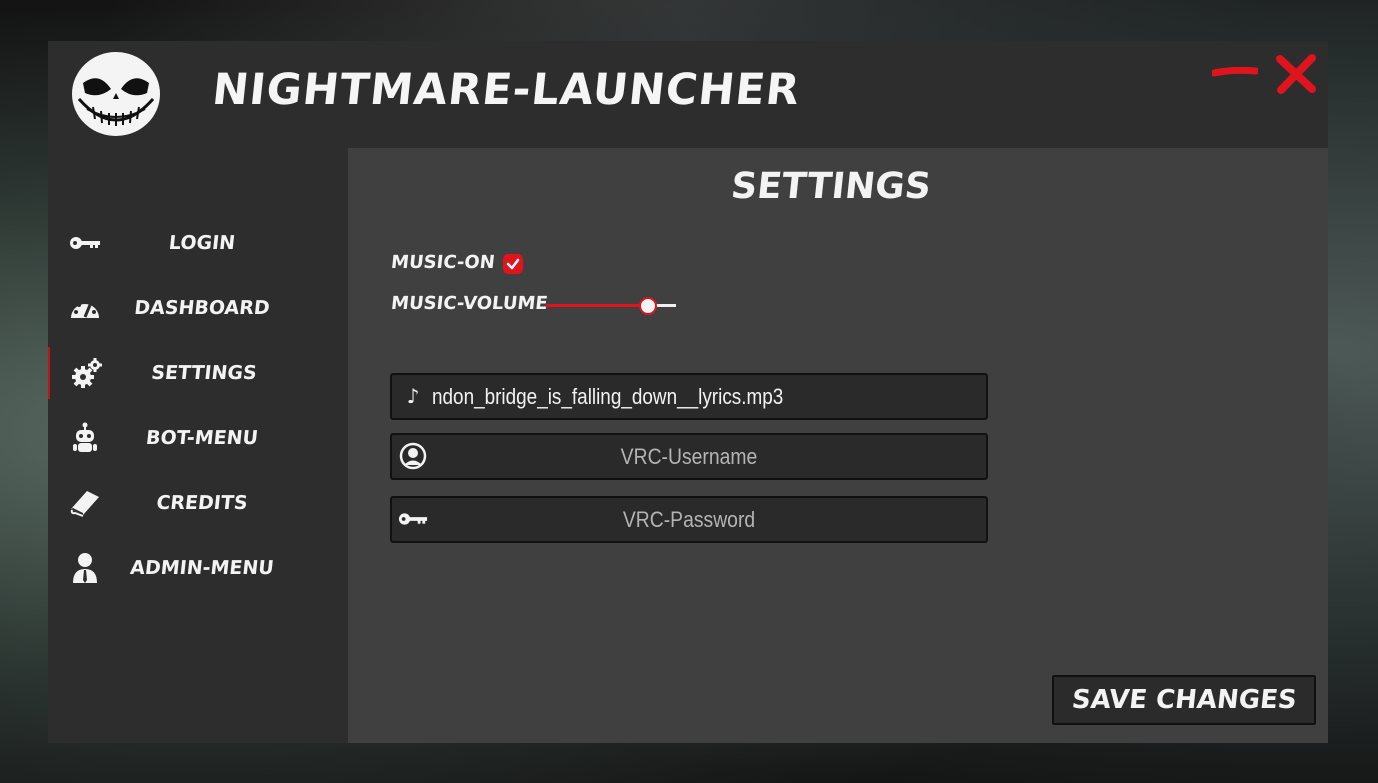 This screenshot has width=1378, height=783. I want to click on slider-thumb, so click(648, 306).